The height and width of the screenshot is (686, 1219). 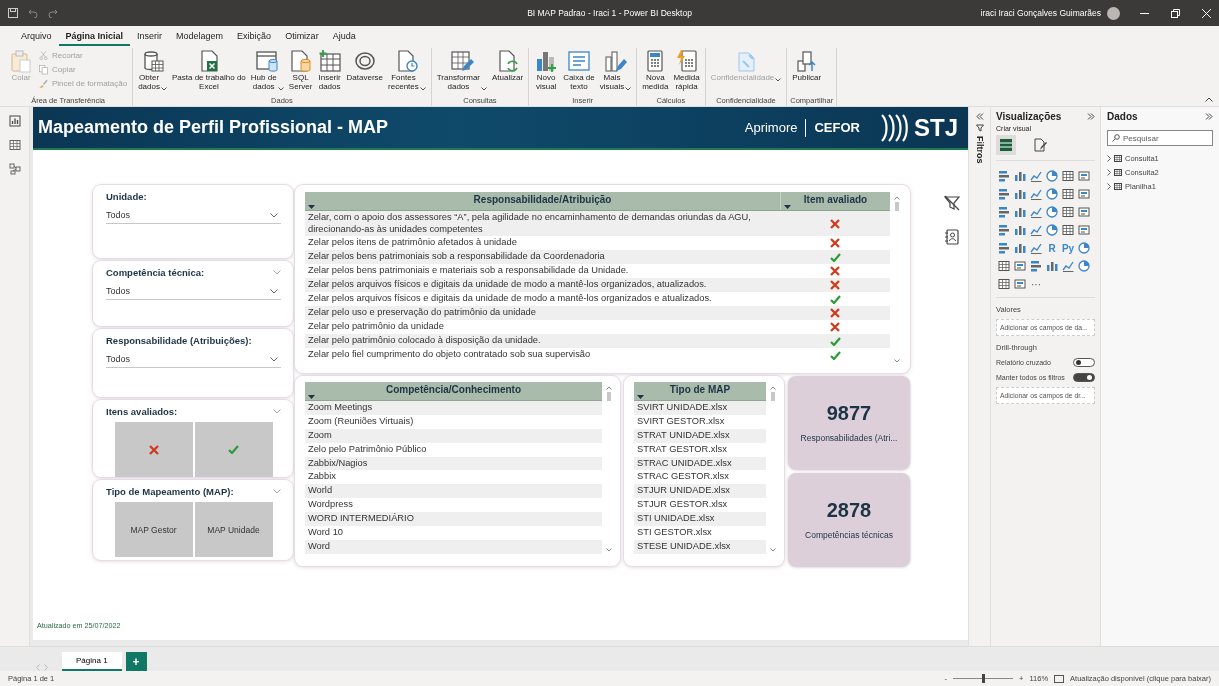 What do you see at coordinates (150, 38) in the screenshot?
I see `menu-tab: Inserir` at bounding box center [150, 38].